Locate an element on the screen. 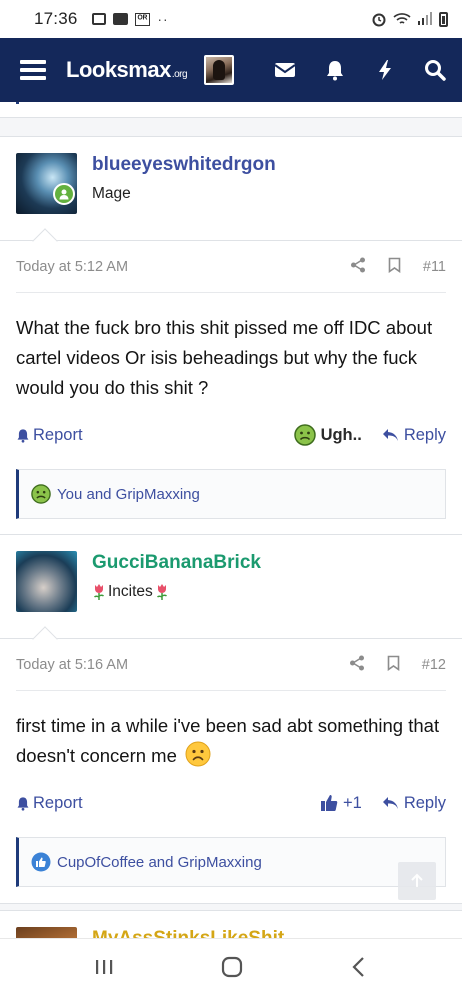 The image size is (462, 1000). reactions-summary: You and GripMaxxing is located at coordinates (128, 494).